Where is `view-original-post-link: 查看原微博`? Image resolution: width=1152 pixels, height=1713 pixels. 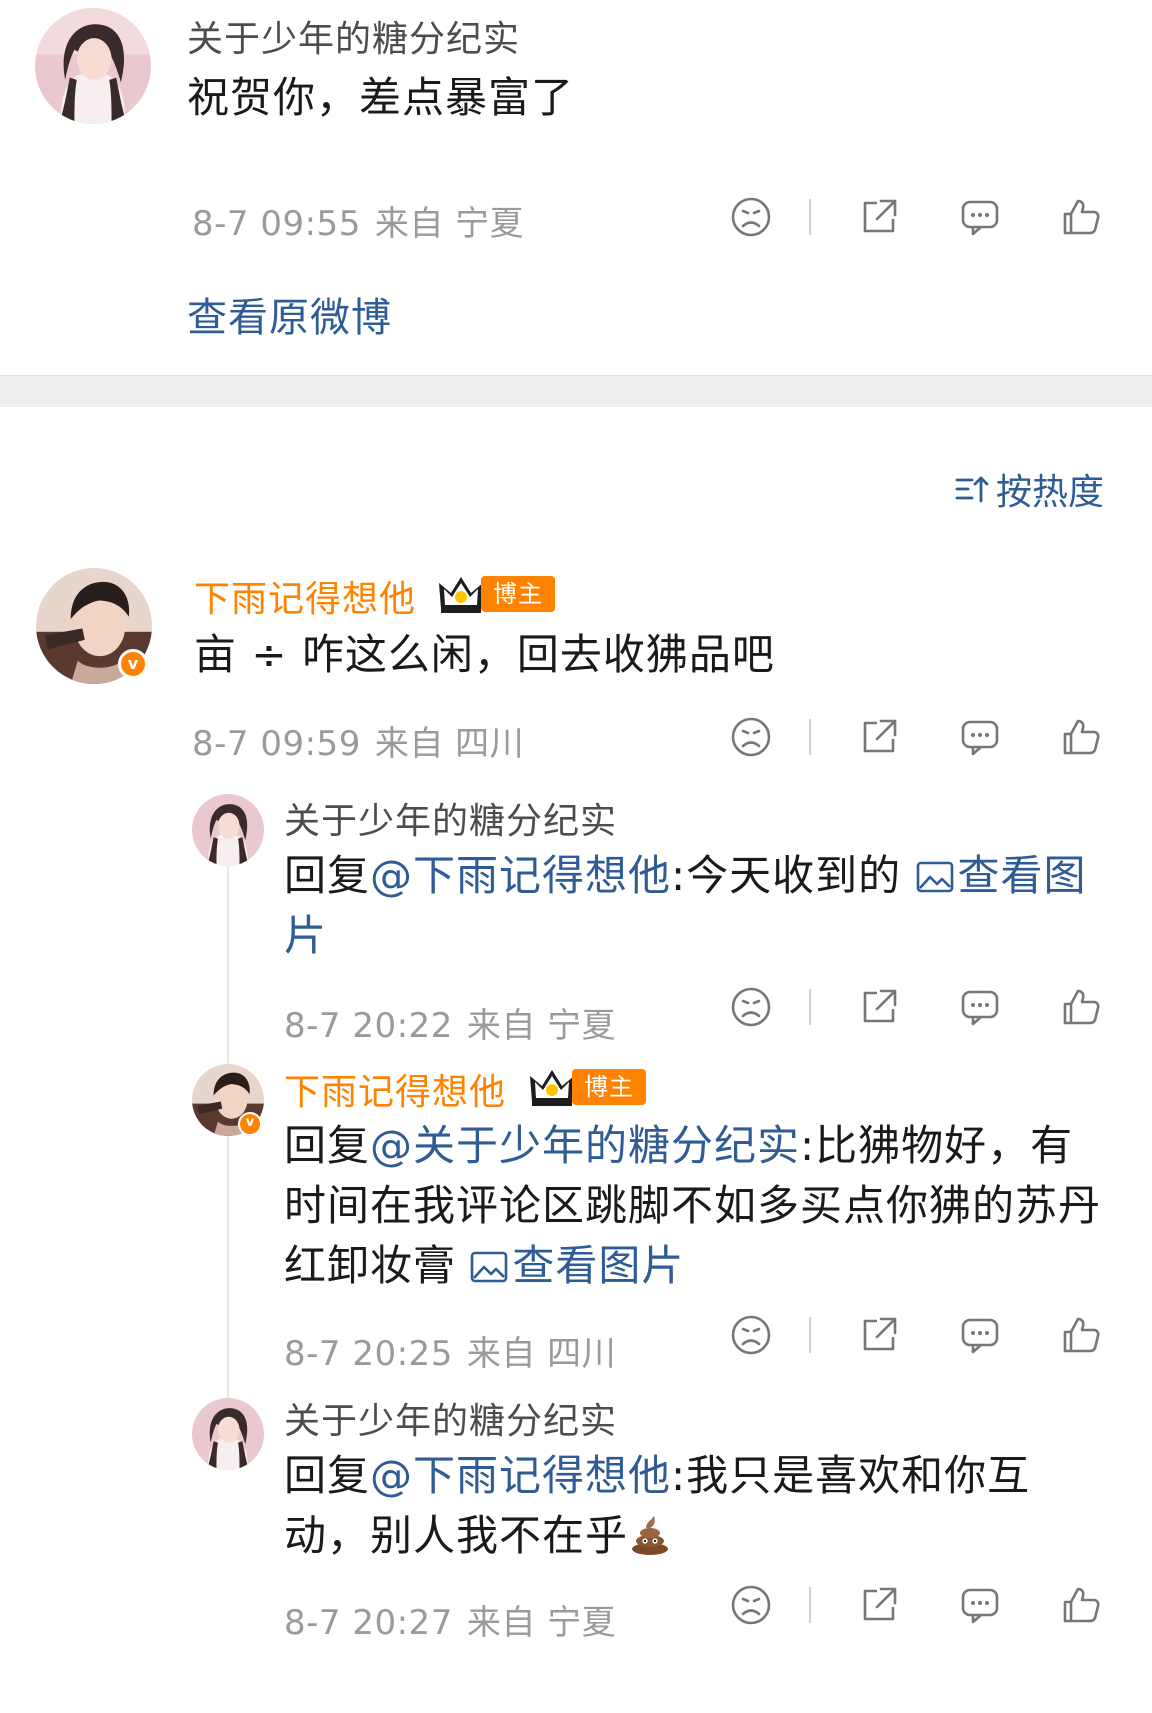 view-original-post-link: 查看原微博 is located at coordinates (289, 314).